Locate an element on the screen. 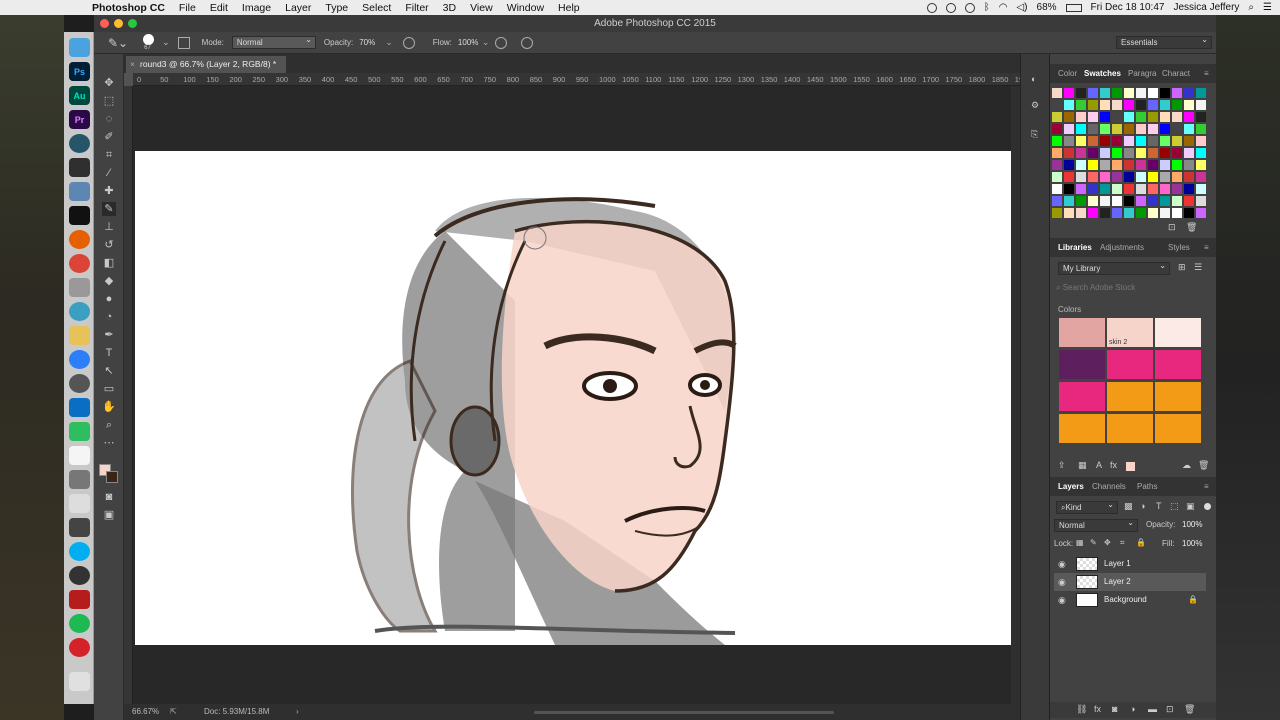  grid-view-icon: ⊞ is located at coordinates (1182, 267).